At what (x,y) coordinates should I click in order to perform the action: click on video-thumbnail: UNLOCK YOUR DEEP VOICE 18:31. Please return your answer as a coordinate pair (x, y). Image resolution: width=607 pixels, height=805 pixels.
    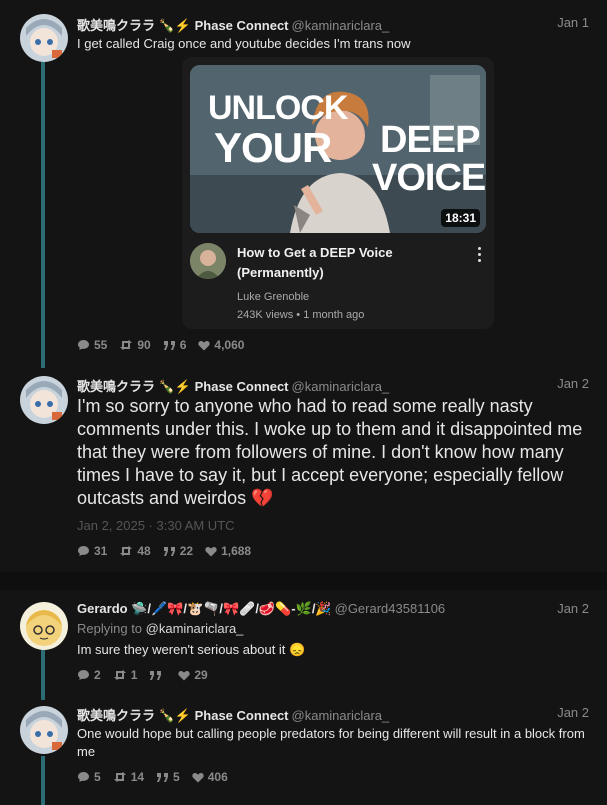
    Looking at the image, I should click on (338, 149).